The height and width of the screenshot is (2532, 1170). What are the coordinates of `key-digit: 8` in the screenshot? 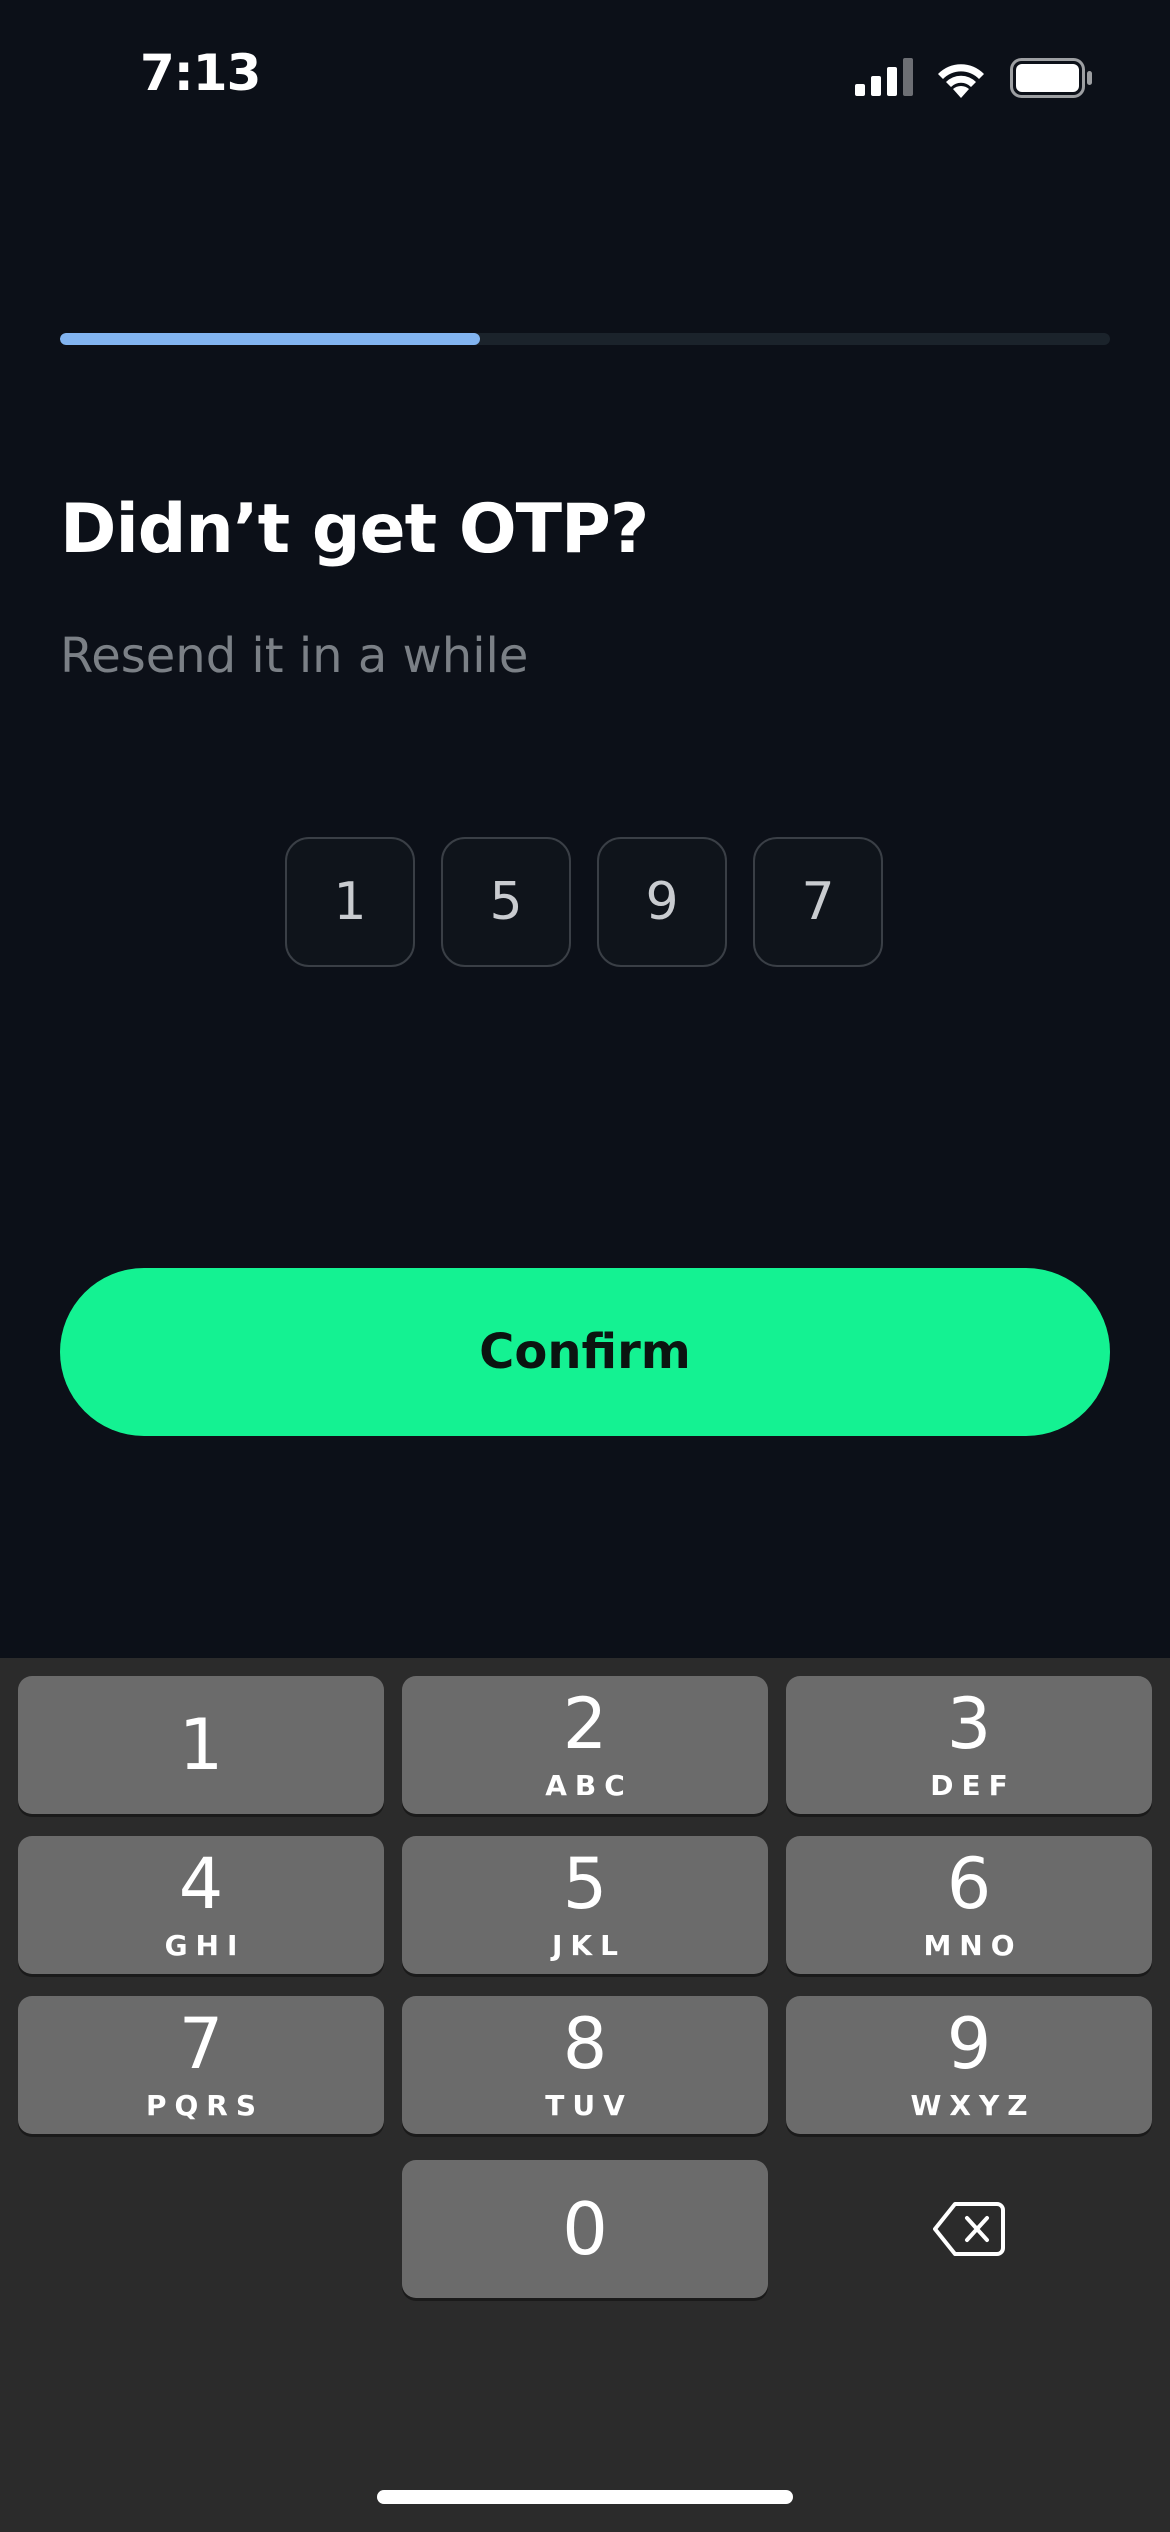 It's located at (585, 2043).